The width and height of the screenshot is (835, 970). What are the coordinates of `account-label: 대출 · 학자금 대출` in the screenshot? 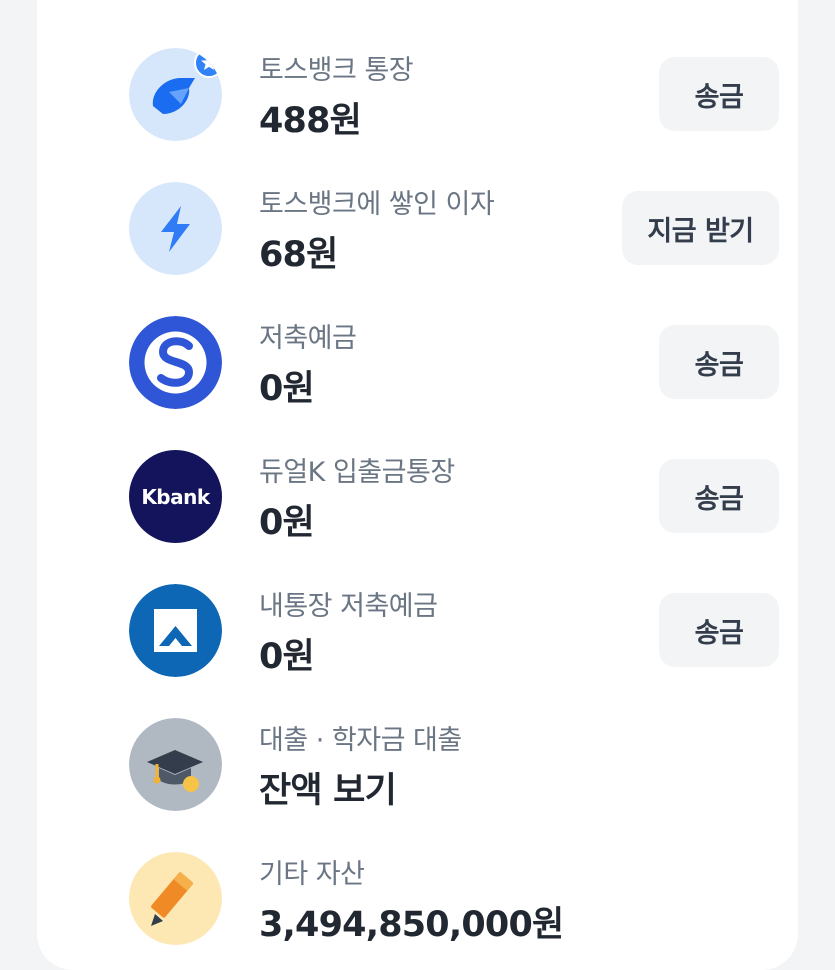 It's located at (360, 740).